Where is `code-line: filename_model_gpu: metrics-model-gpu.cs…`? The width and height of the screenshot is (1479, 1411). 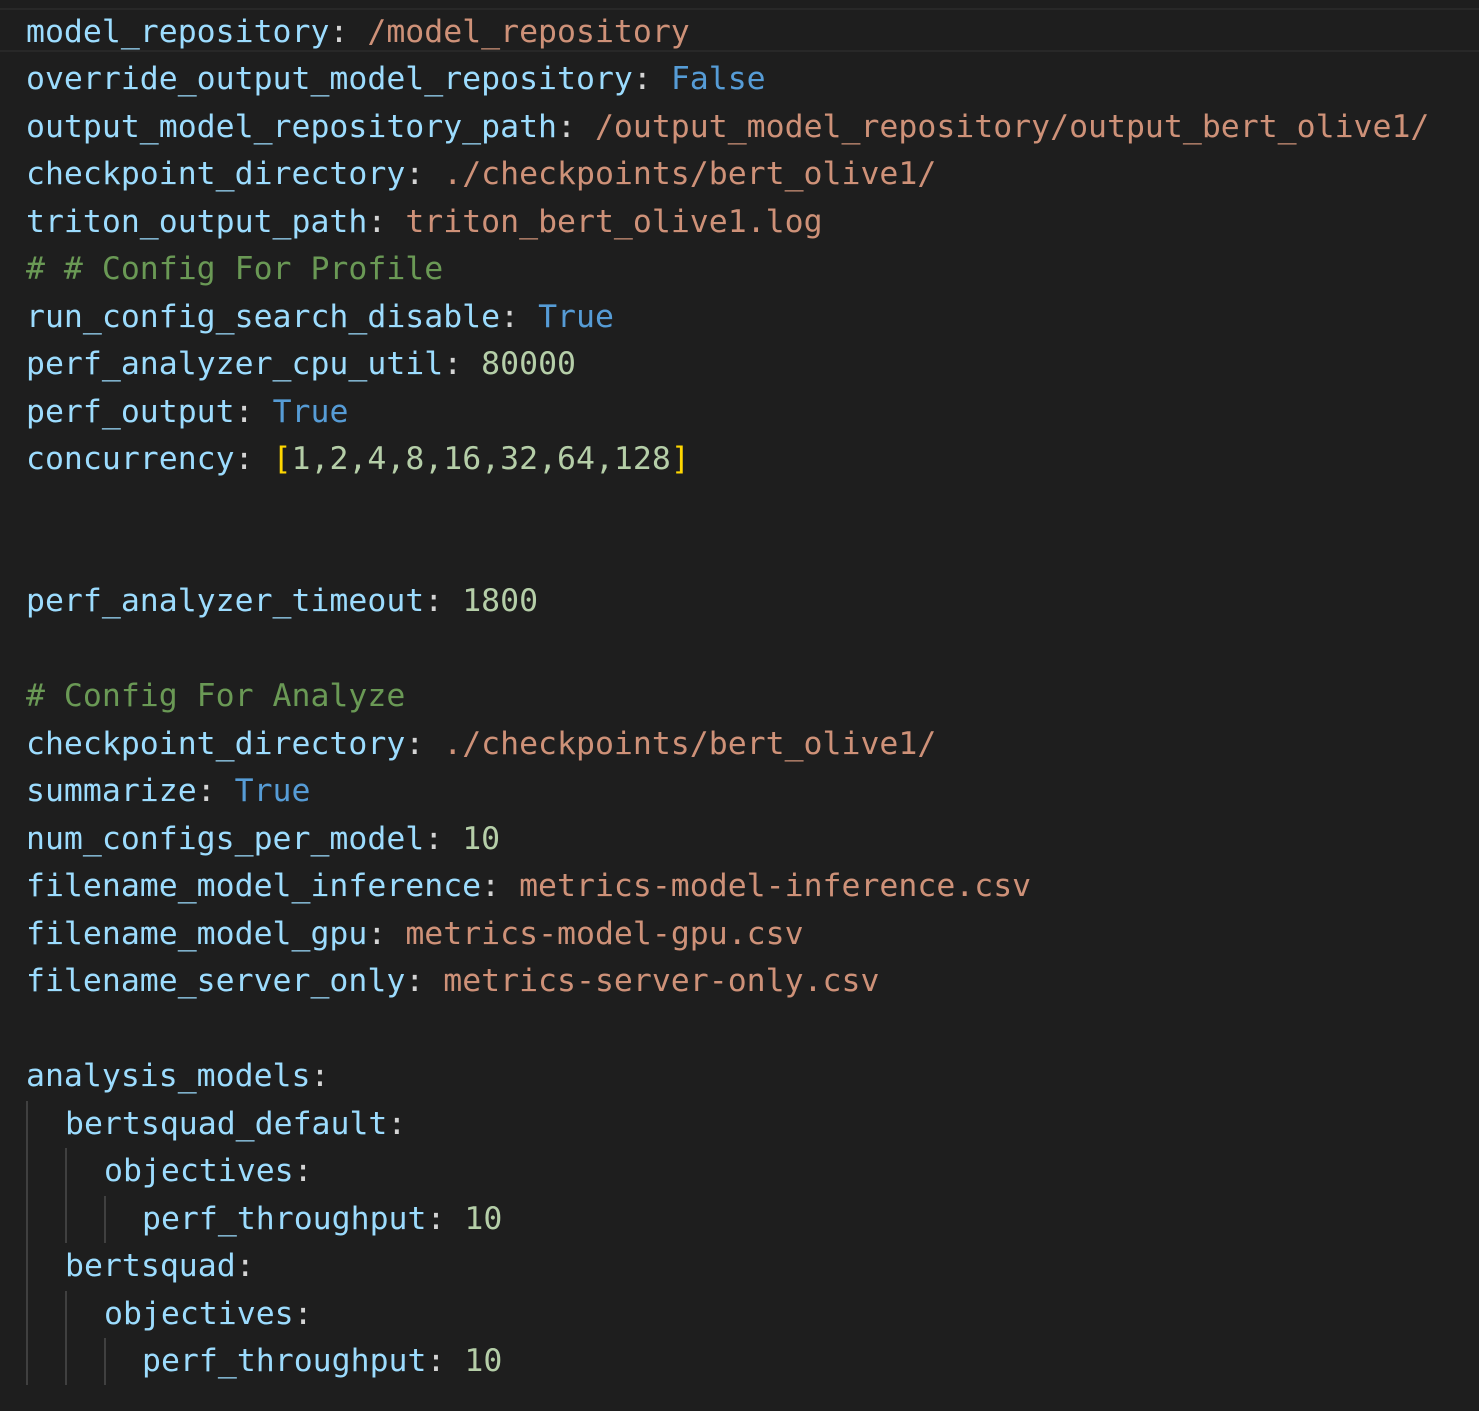 code-line: filename_model_gpu: metrics-model-gpu.cs… is located at coordinates (415, 934).